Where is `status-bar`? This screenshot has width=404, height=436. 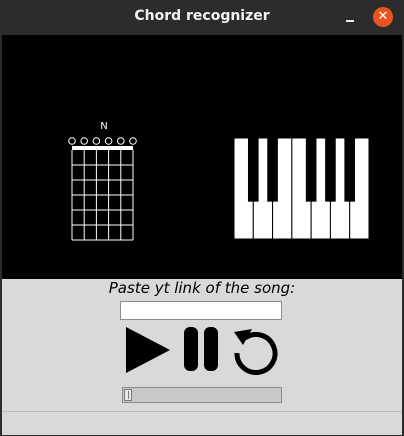
status-bar is located at coordinates (202, 423).